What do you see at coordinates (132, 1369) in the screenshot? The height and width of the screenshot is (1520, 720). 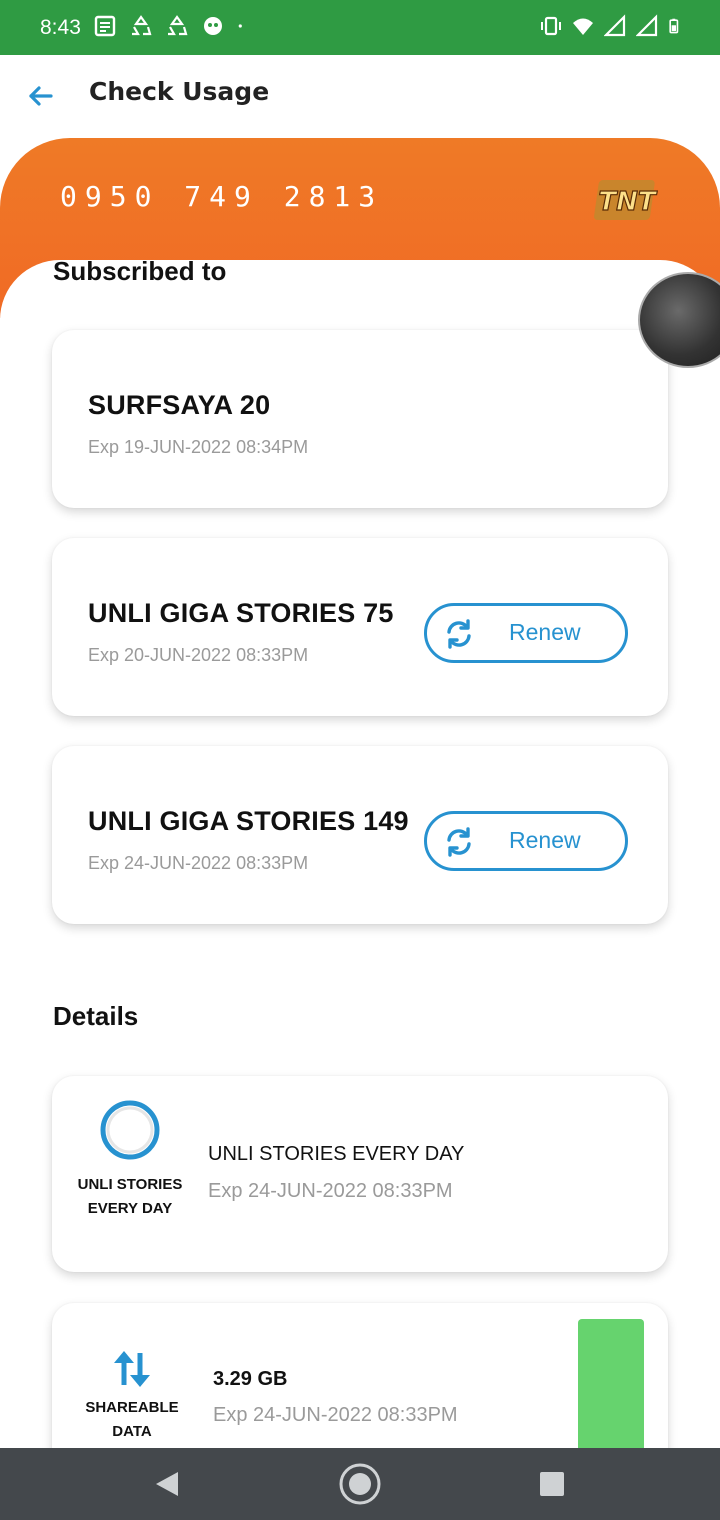 I see `up-down-arrows-icon` at bounding box center [132, 1369].